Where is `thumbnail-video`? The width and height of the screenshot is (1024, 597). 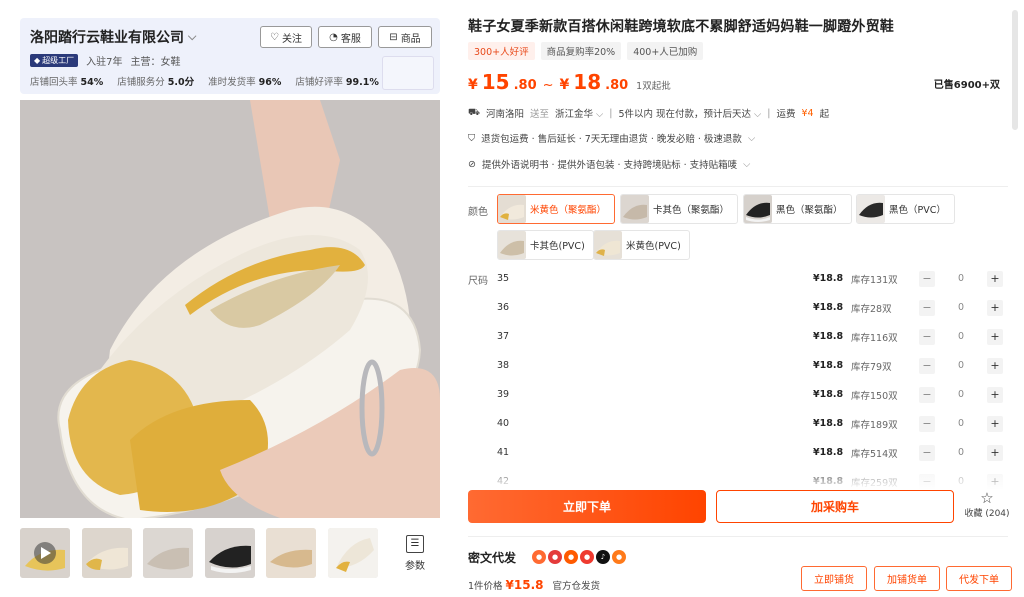 thumbnail-video is located at coordinates (45, 553).